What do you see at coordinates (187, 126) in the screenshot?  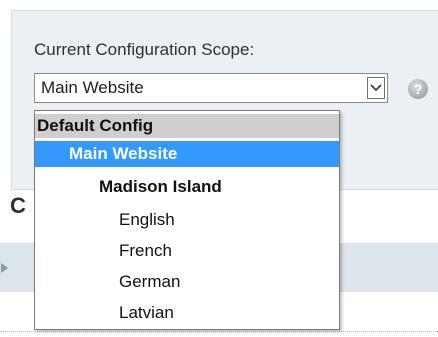 I see `option-default-config: Default Config` at bounding box center [187, 126].